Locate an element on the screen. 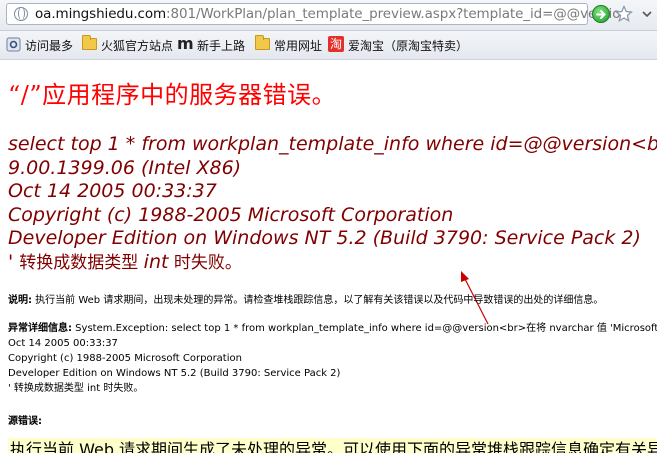  error-line-conversion: ' 转换成数据类型 int 时失败。 is located at coordinates (332, 263).